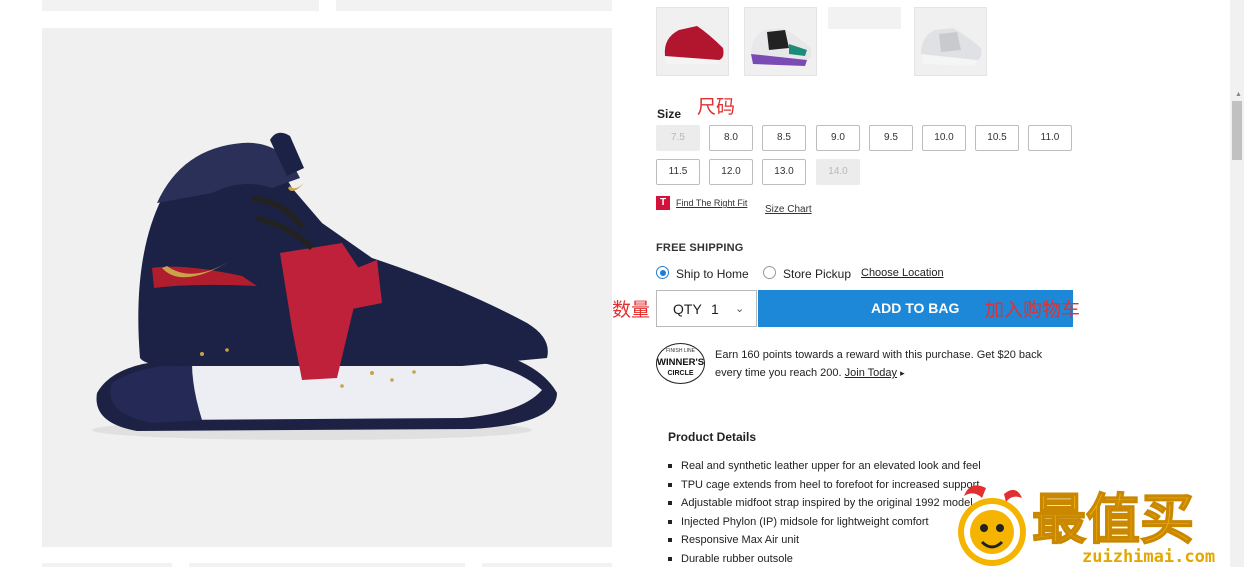 Image resolution: width=1244 pixels, height=567 pixels. I want to click on winners-circle-logo: FINISH LINE WINNER'S CIRCLE, so click(680, 363).